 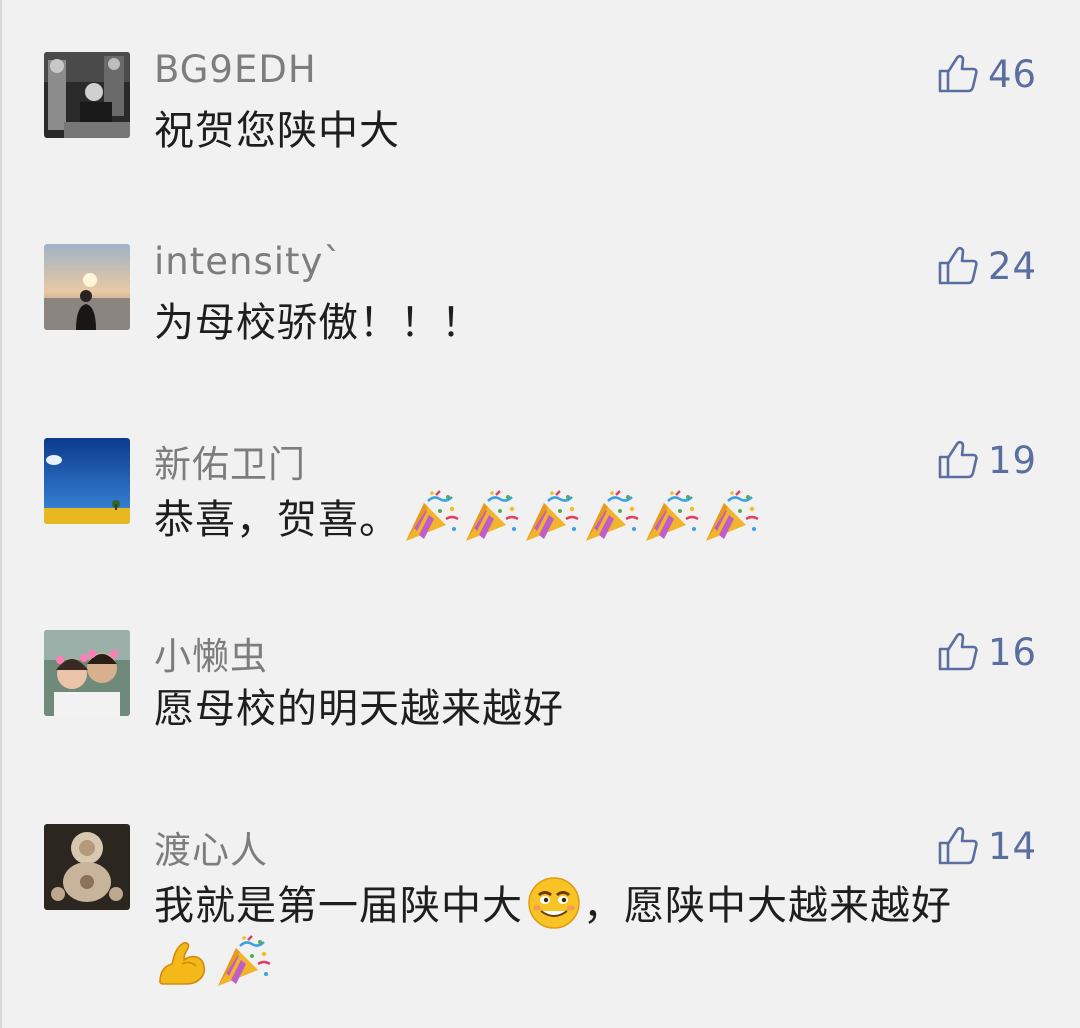 What do you see at coordinates (986, 74) in the screenshot?
I see `like-button: 46` at bounding box center [986, 74].